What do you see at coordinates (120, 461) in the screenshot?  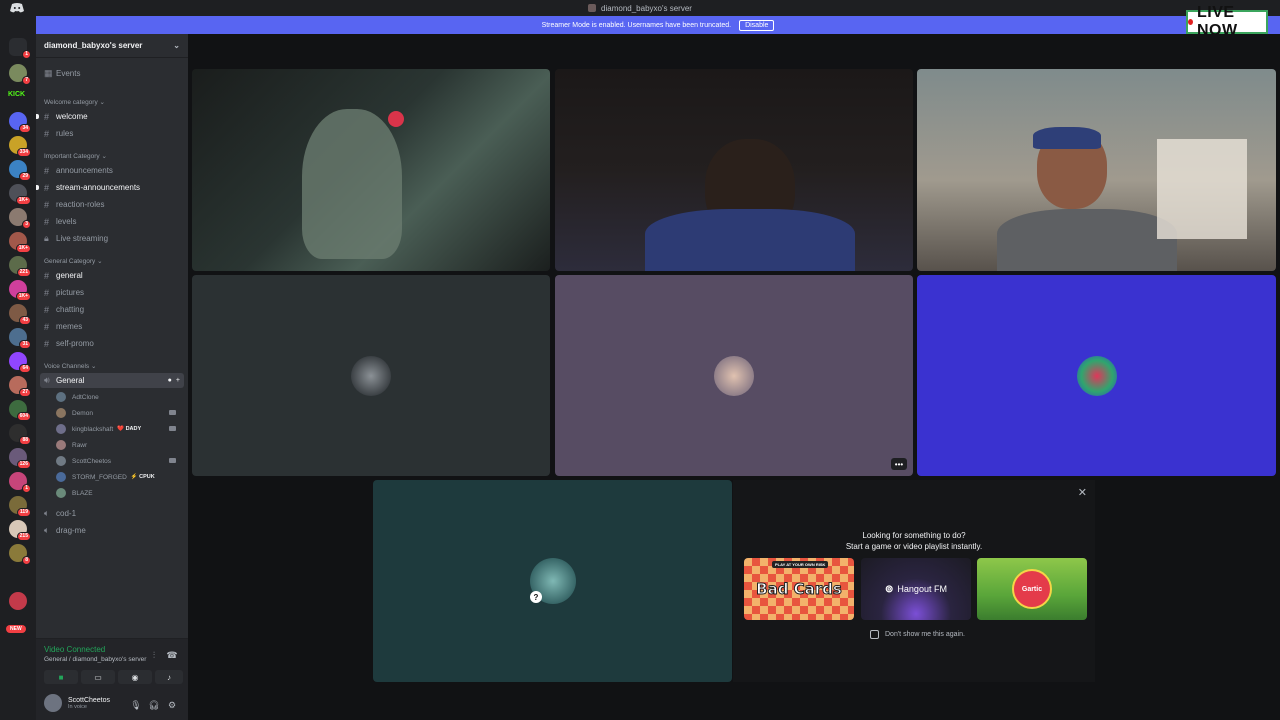 I see `voice-user: ScottCheetos` at bounding box center [120, 461].